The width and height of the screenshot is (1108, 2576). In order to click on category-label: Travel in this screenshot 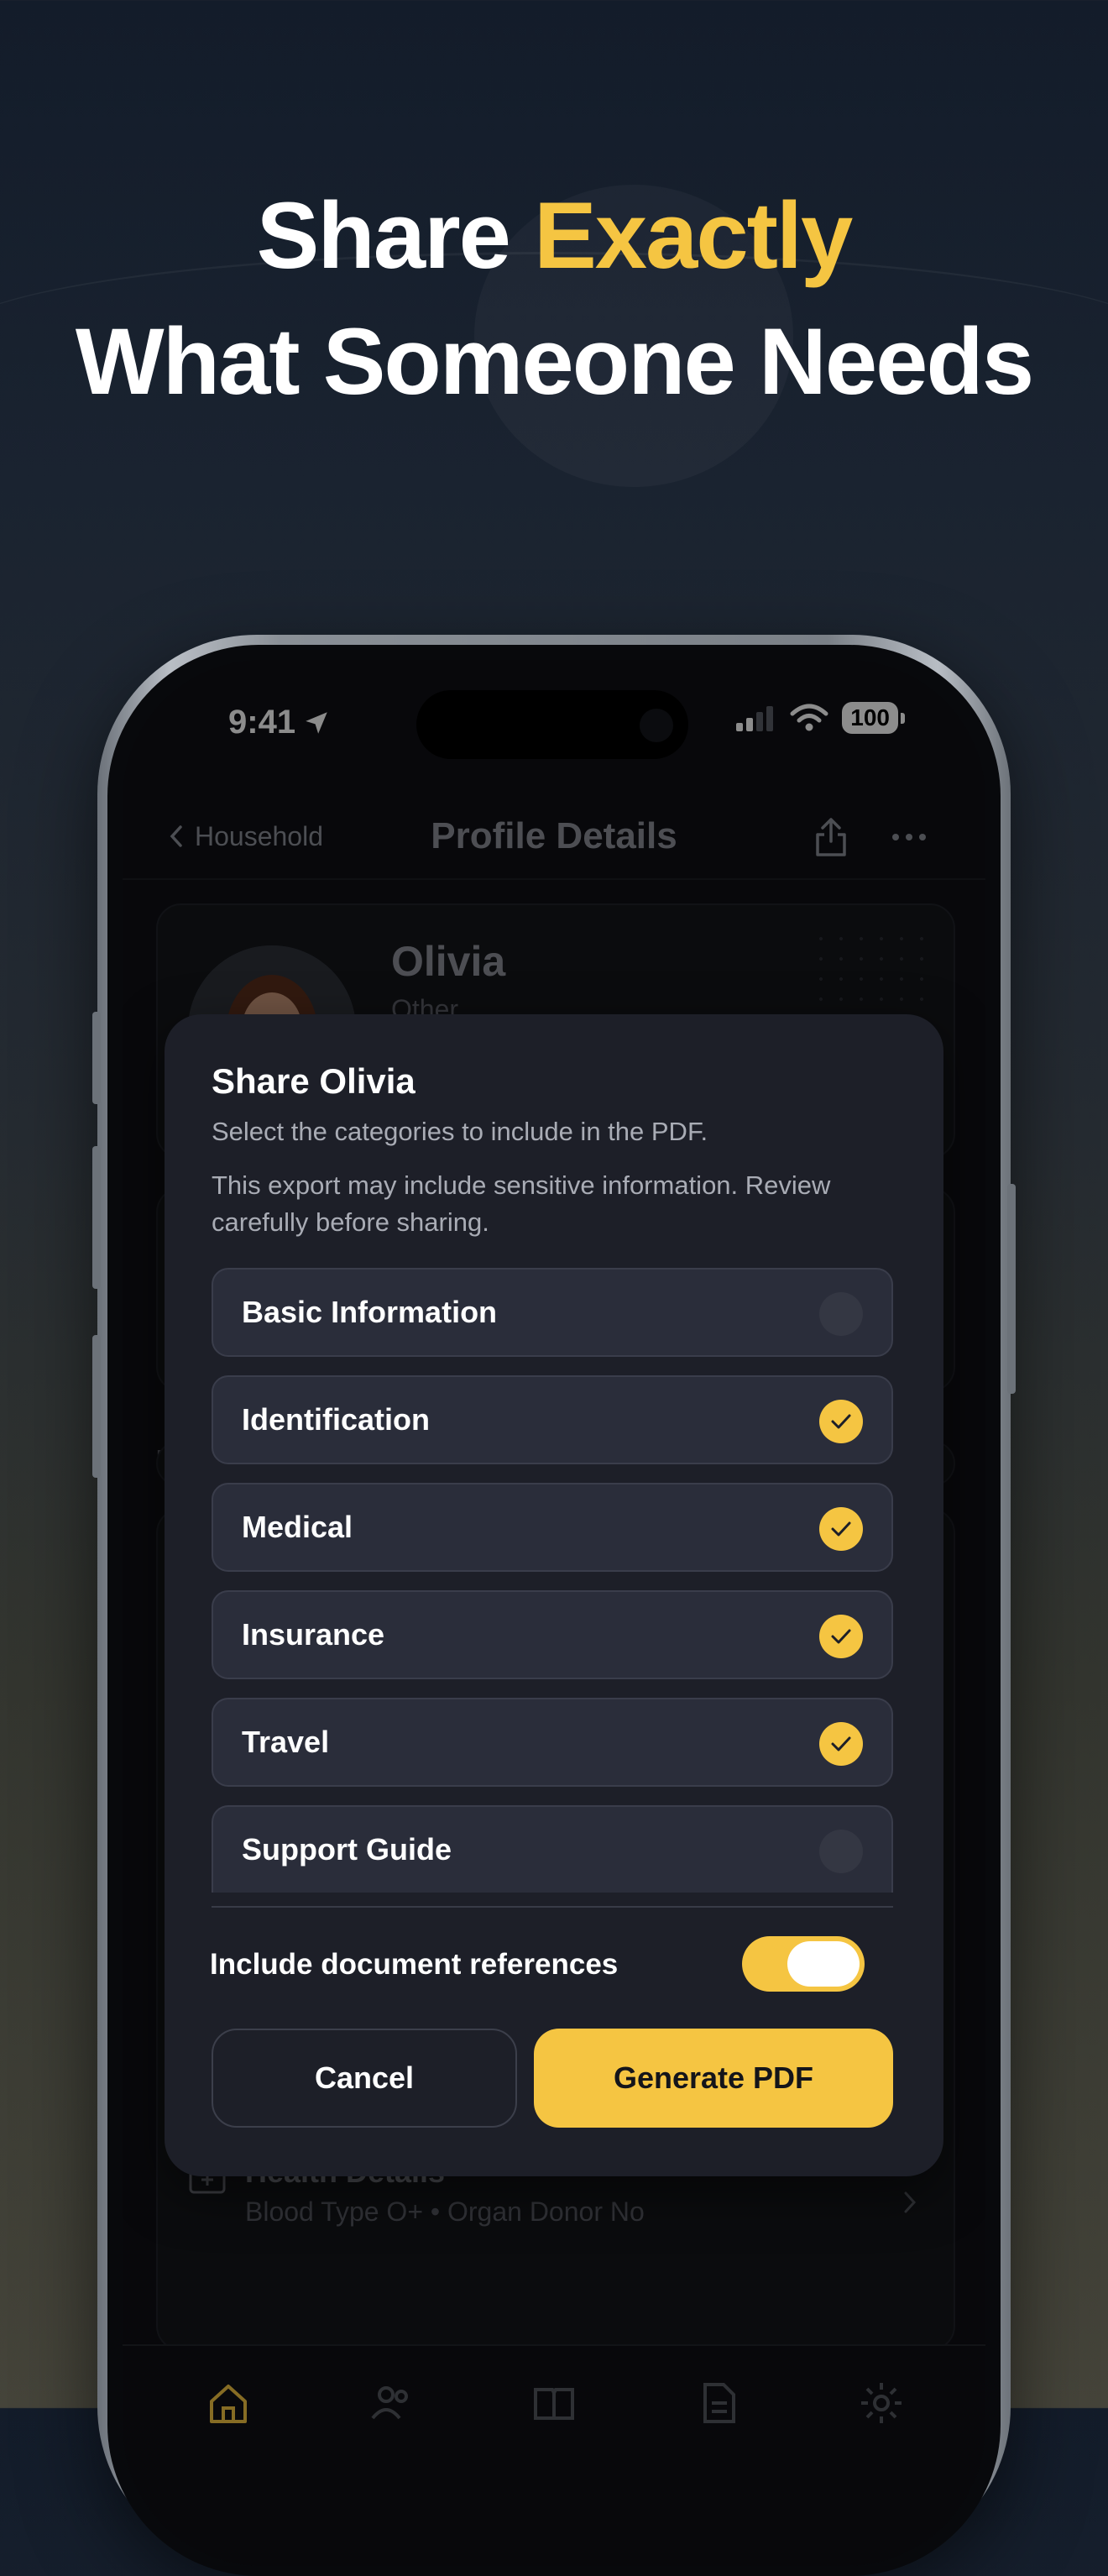, I will do `click(286, 1742)`.